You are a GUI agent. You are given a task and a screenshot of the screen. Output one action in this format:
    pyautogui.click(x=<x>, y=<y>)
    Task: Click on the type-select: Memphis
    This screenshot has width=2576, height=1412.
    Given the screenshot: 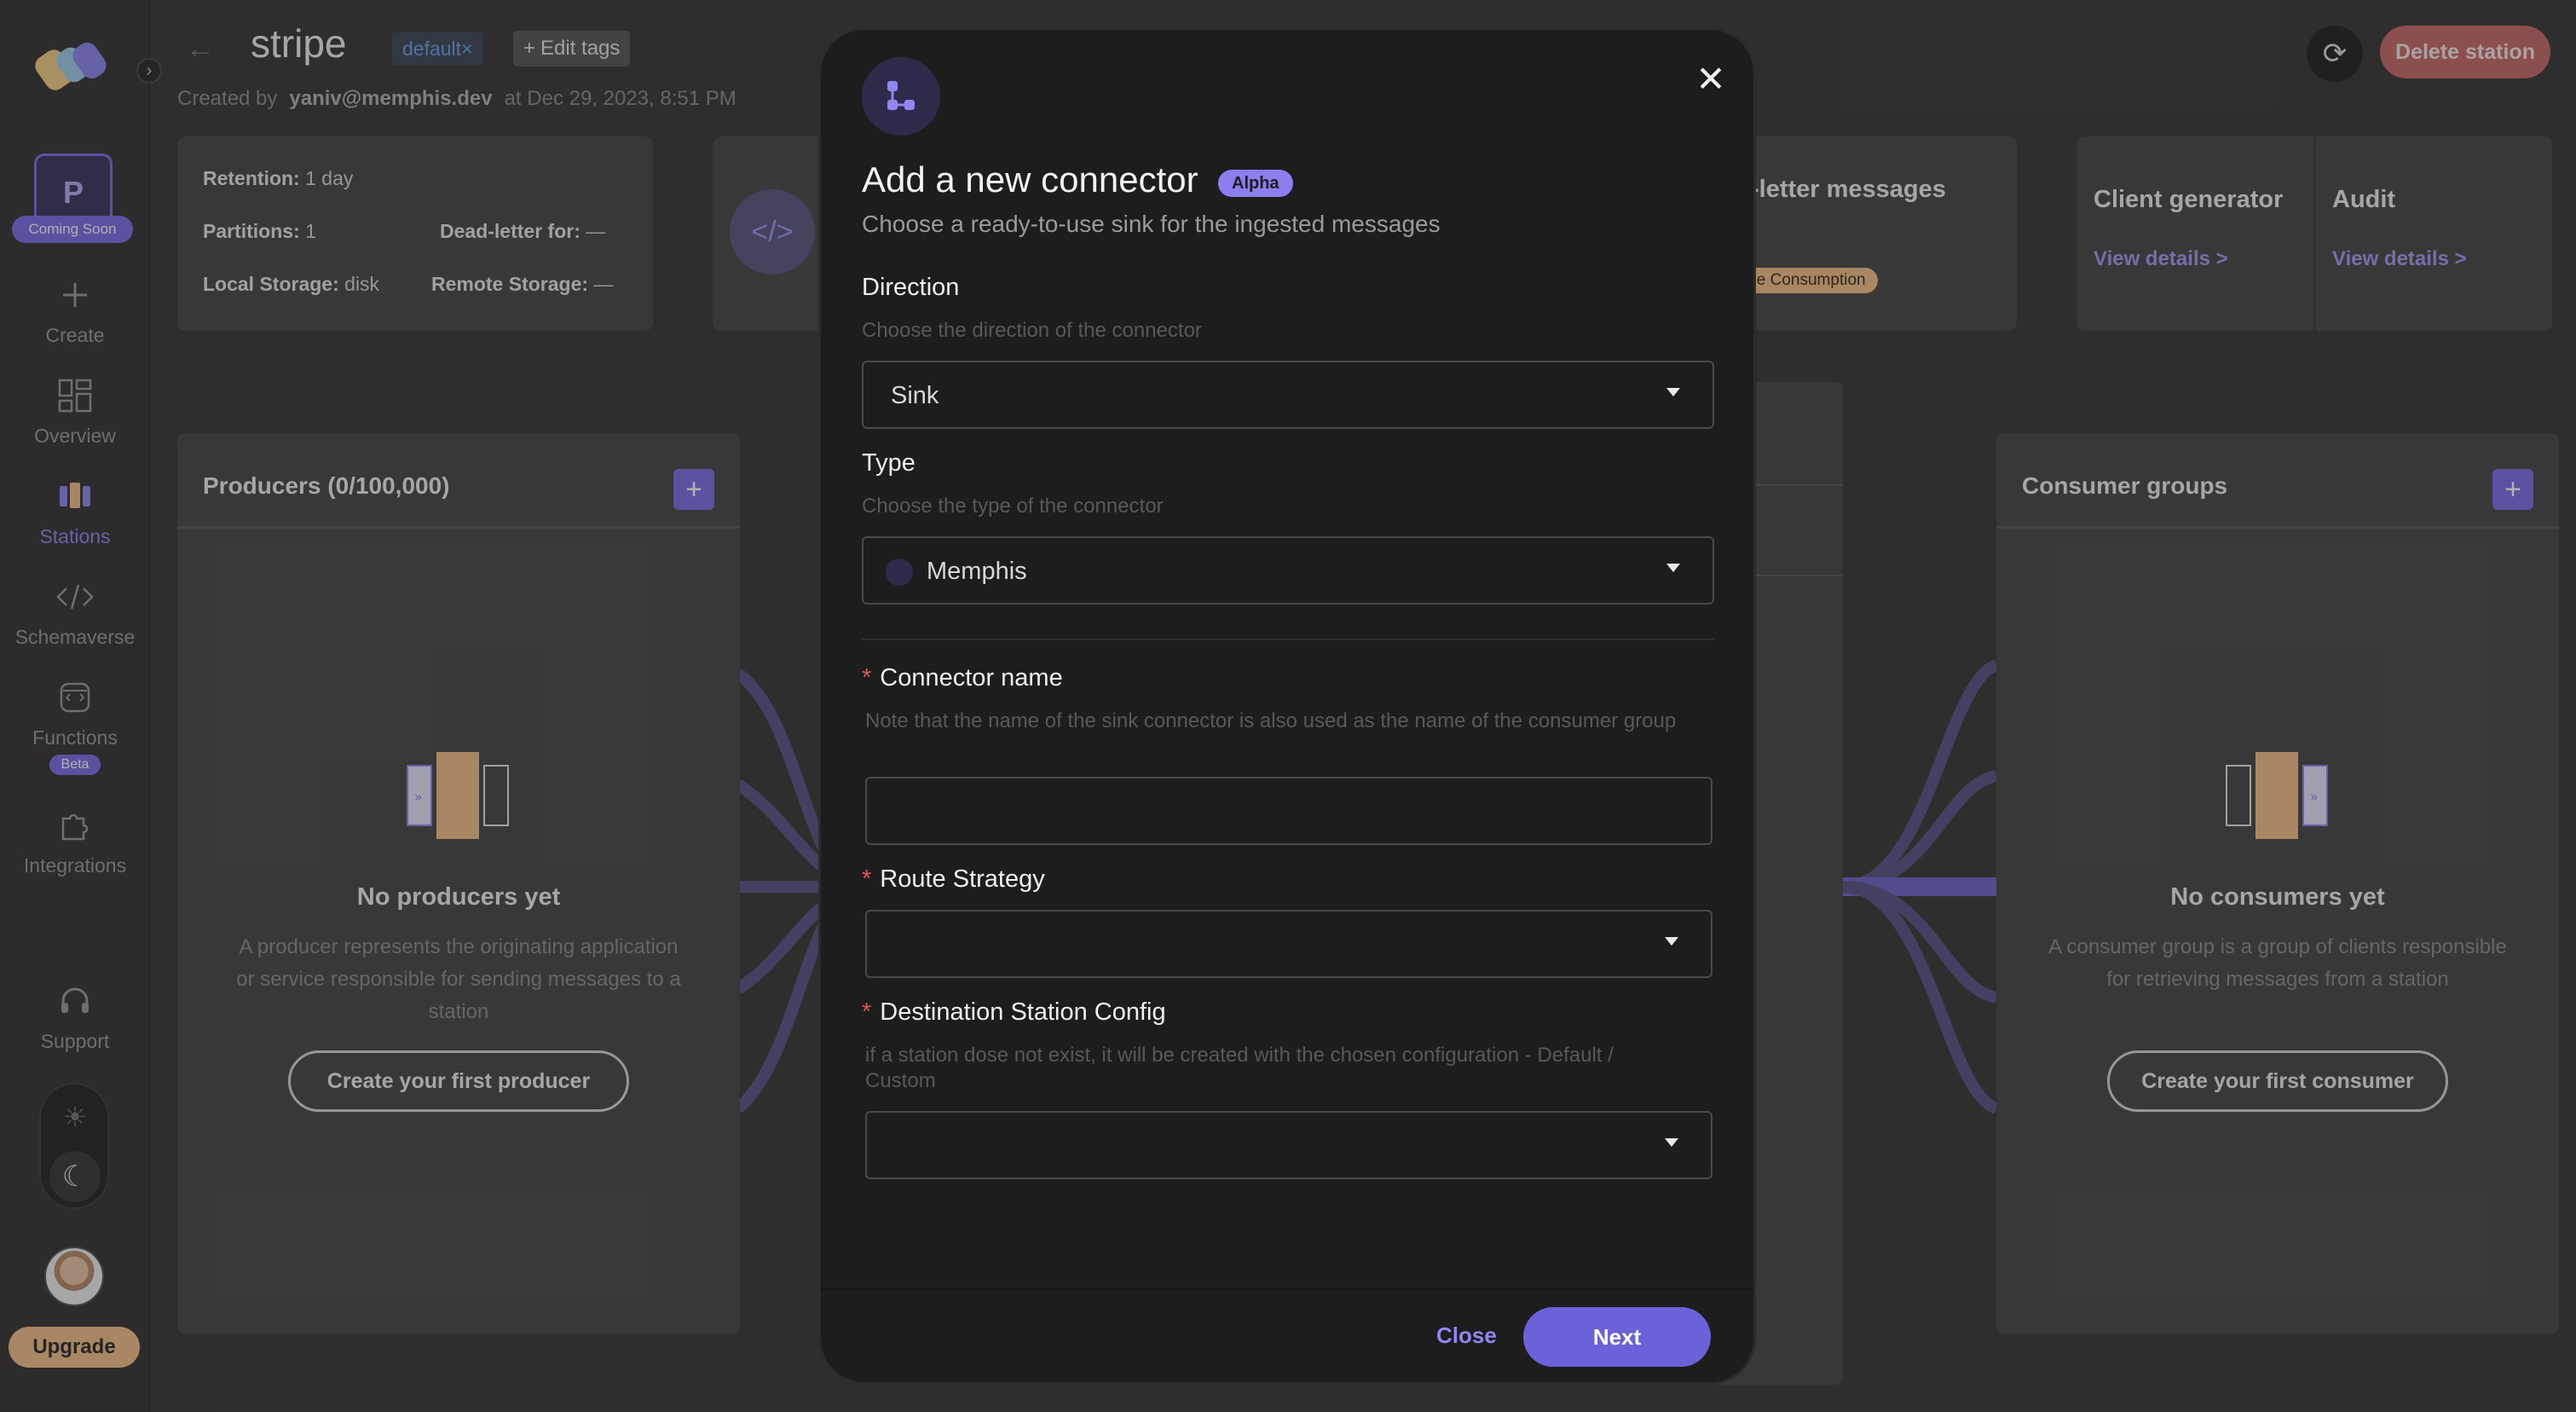 What is the action you would take?
    pyautogui.click(x=1288, y=570)
    